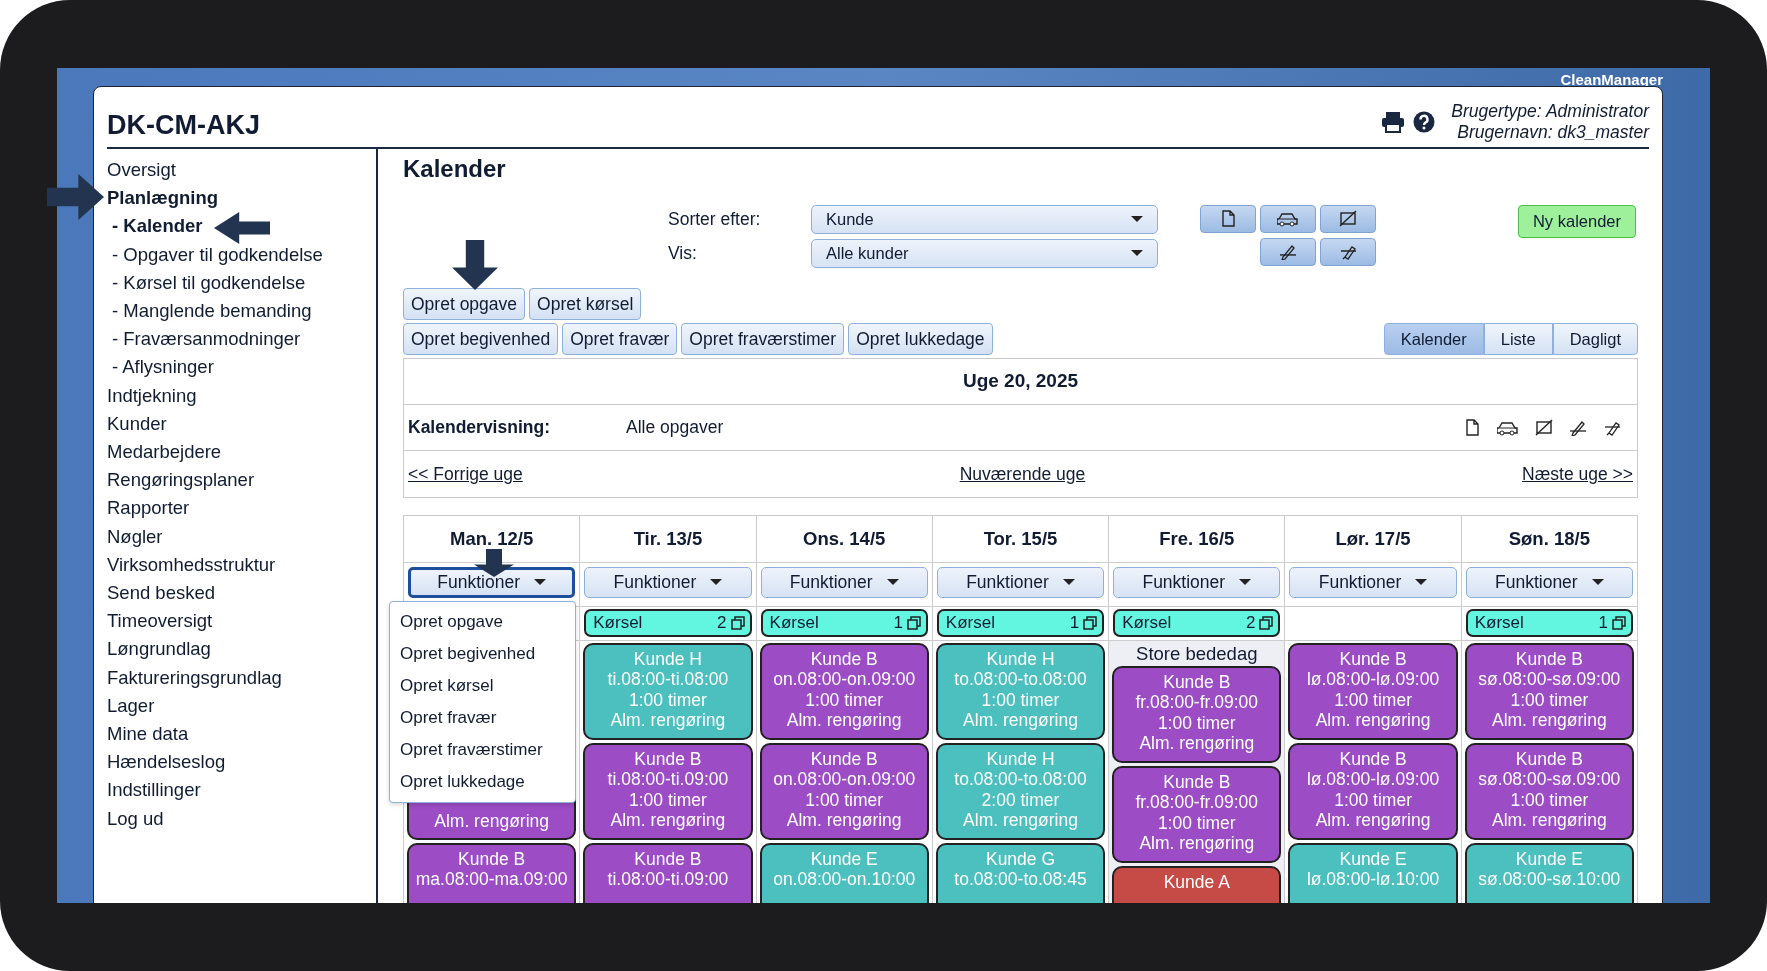 Image resolution: width=1767 pixels, height=971 pixels. I want to click on holiday-label: Store bededag, so click(1197, 653).